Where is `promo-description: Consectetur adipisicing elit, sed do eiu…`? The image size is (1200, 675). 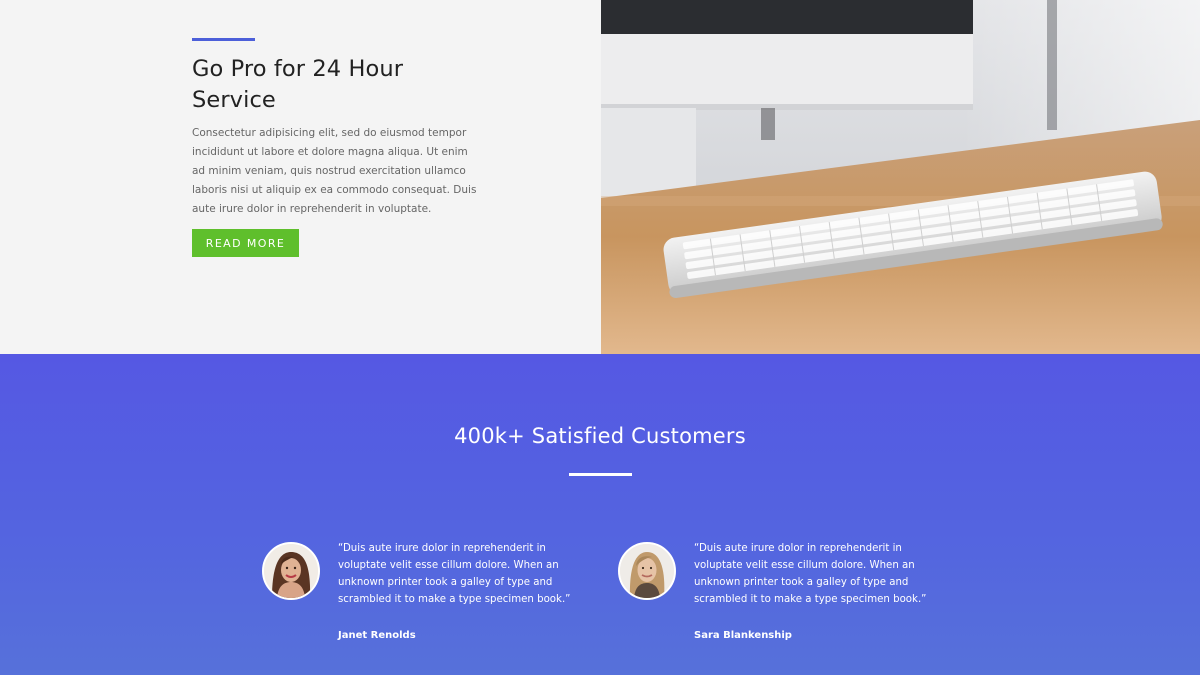
promo-description: Consectetur adipisicing elit, sed do eiu… is located at coordinates (334, 171).